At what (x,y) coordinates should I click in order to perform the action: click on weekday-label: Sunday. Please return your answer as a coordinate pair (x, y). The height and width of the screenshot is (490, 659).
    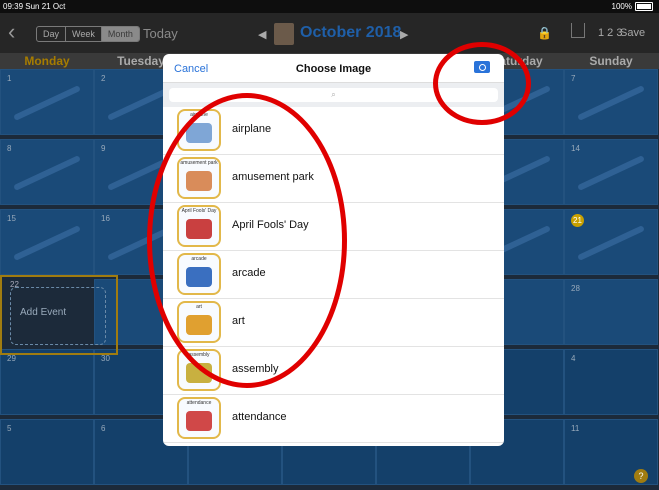
    Looking at the image, I should click on (611, 61).